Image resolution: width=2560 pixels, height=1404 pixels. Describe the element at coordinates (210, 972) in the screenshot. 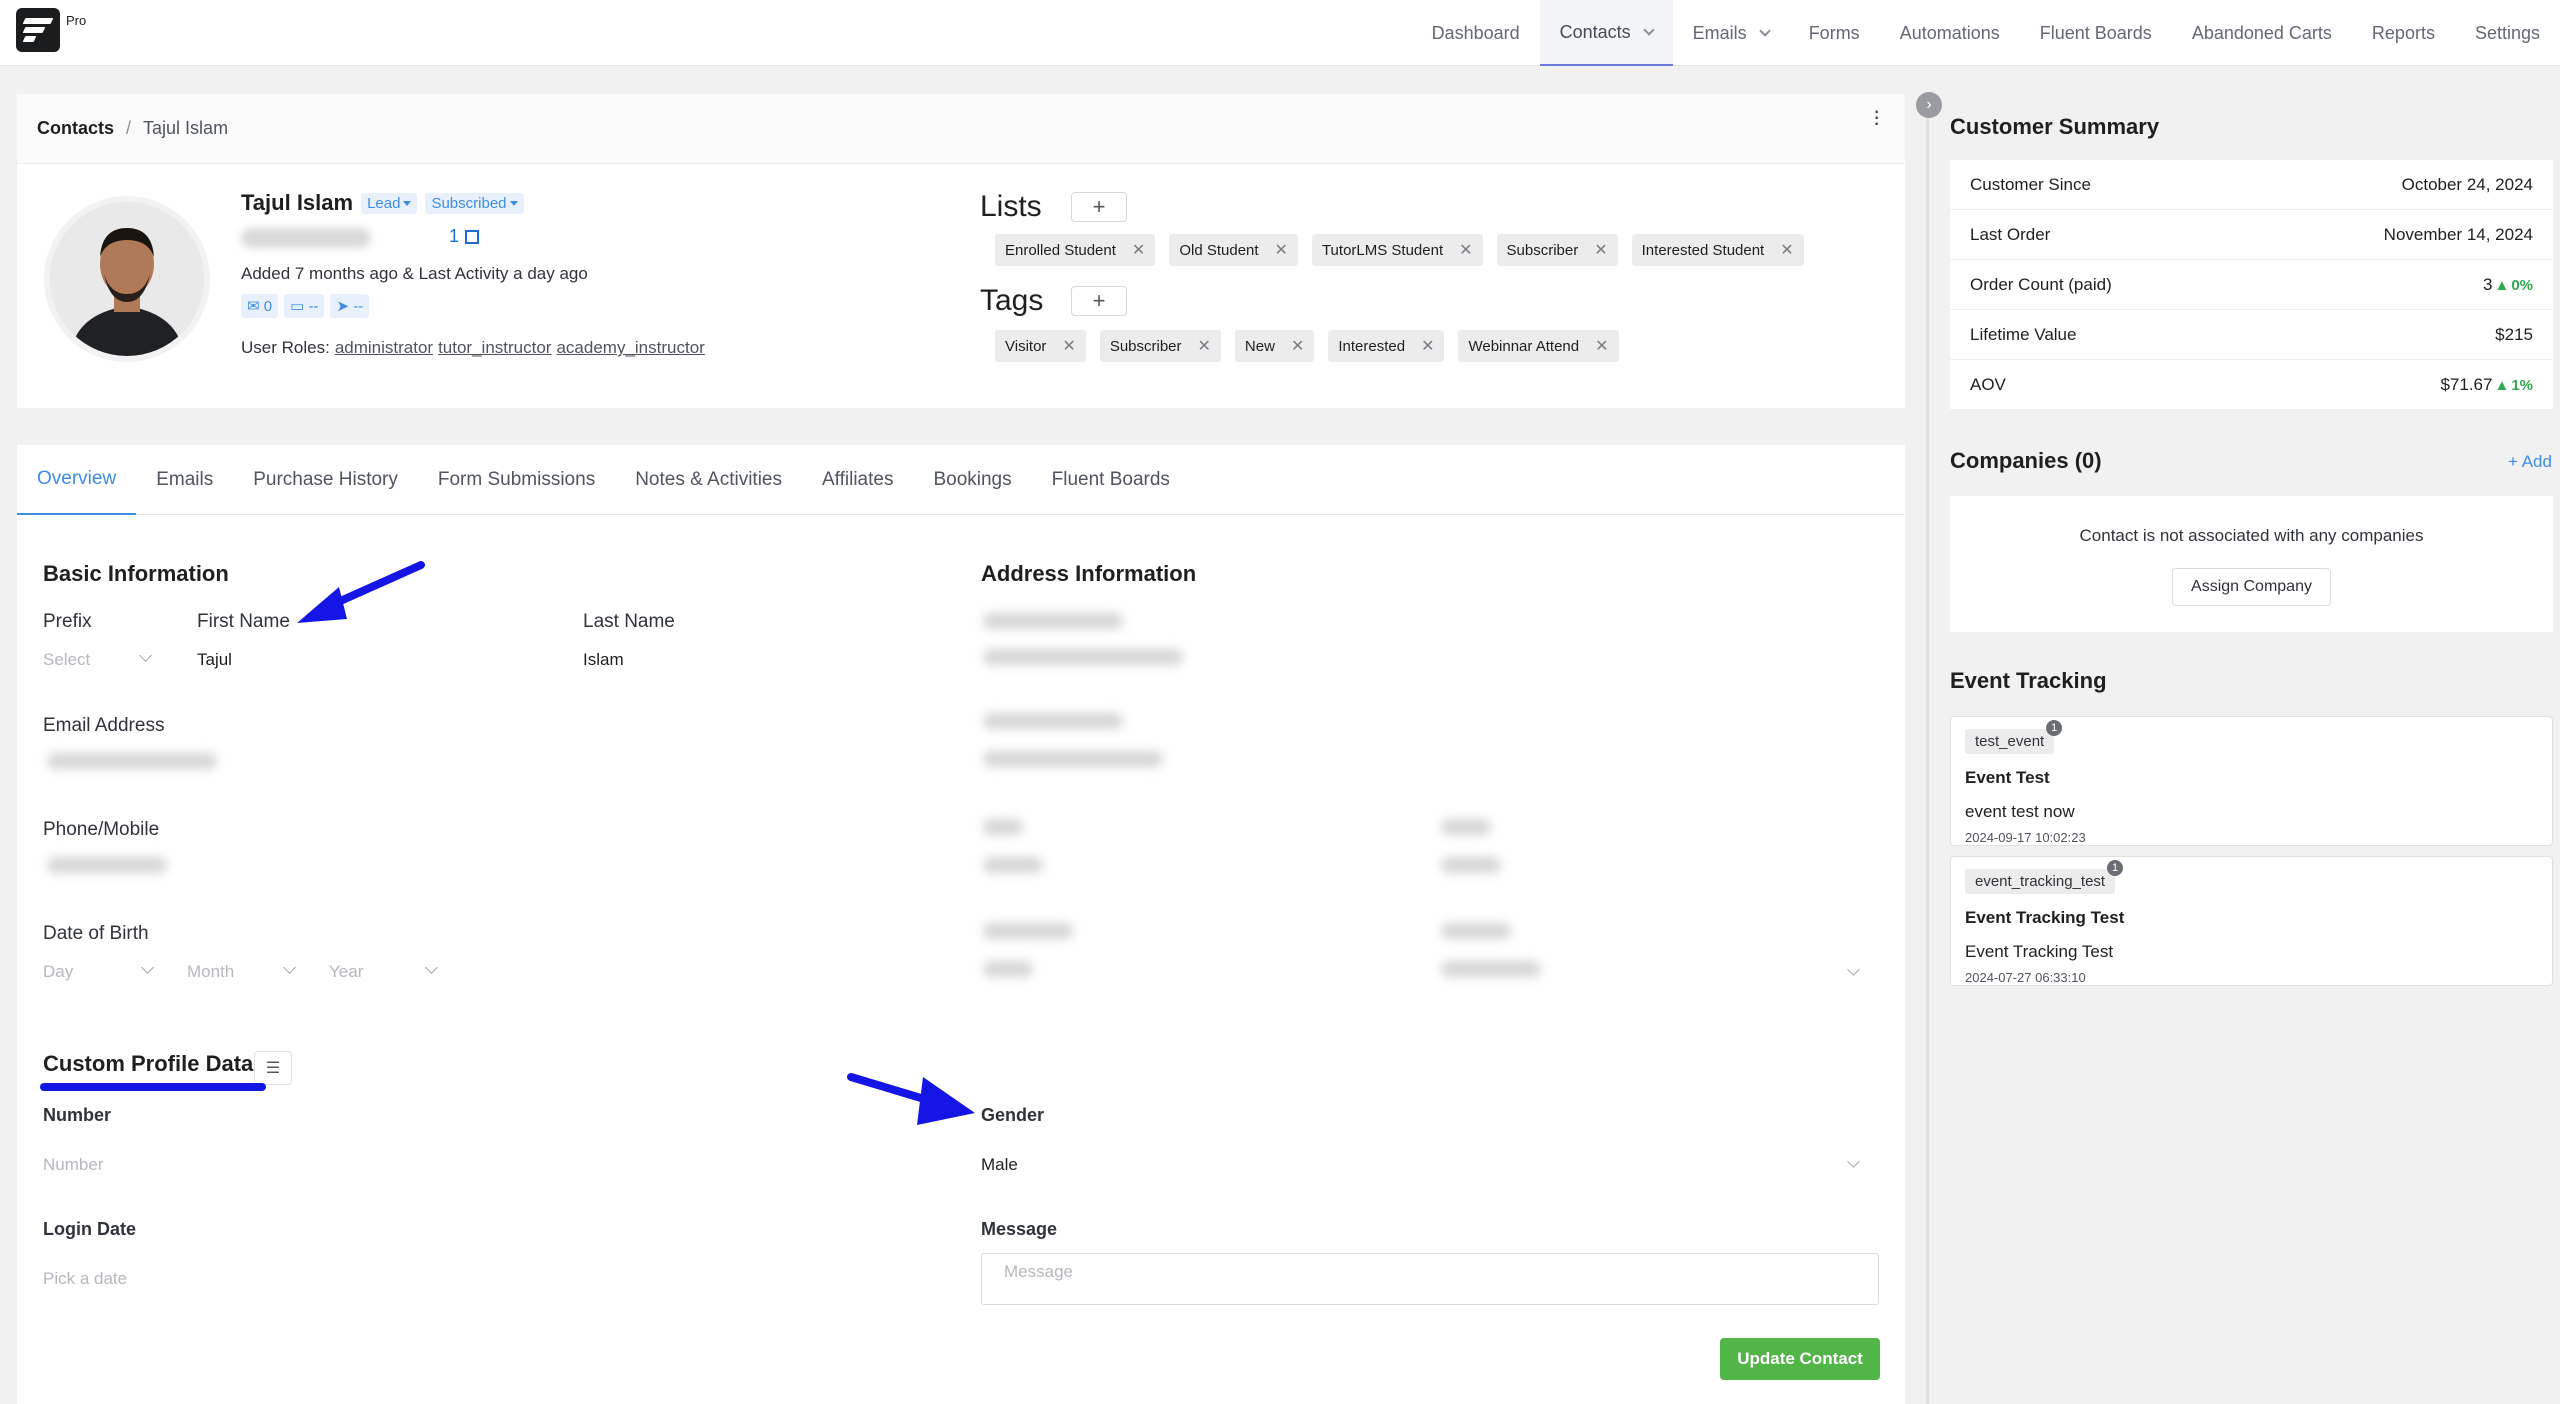

I see `dob-month-select: Month` at that location.